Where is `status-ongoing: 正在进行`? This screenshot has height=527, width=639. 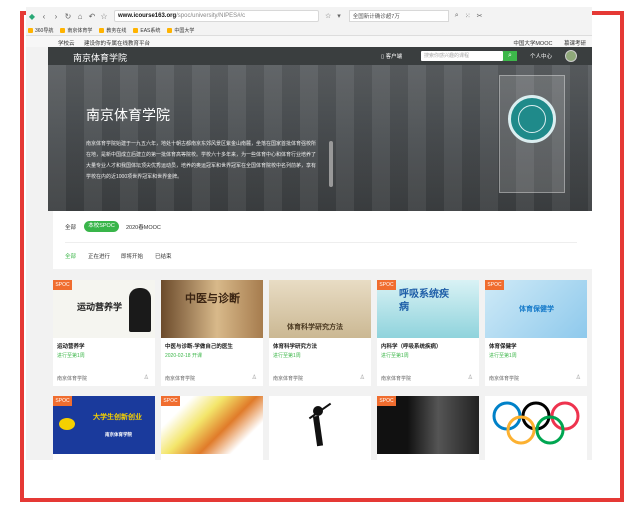
status-ongoing: 正在进行 is located at coordinates (99, 256).